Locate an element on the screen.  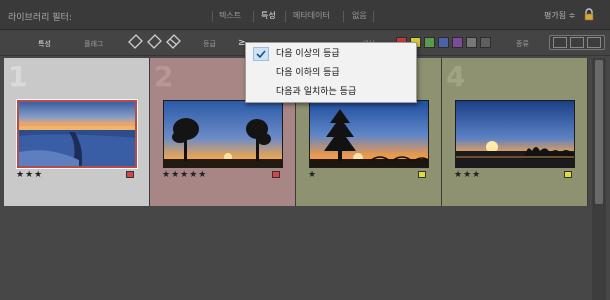
color-swatch-green is located at coordinates (429, 42).